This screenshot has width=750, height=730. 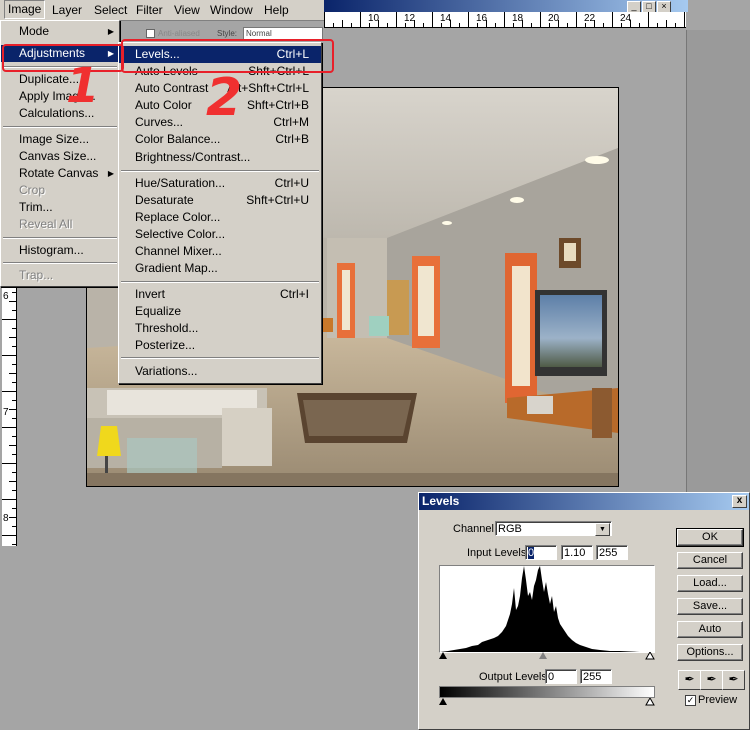 I want to click on output-black-field: 0, so click(x=561, y=676).